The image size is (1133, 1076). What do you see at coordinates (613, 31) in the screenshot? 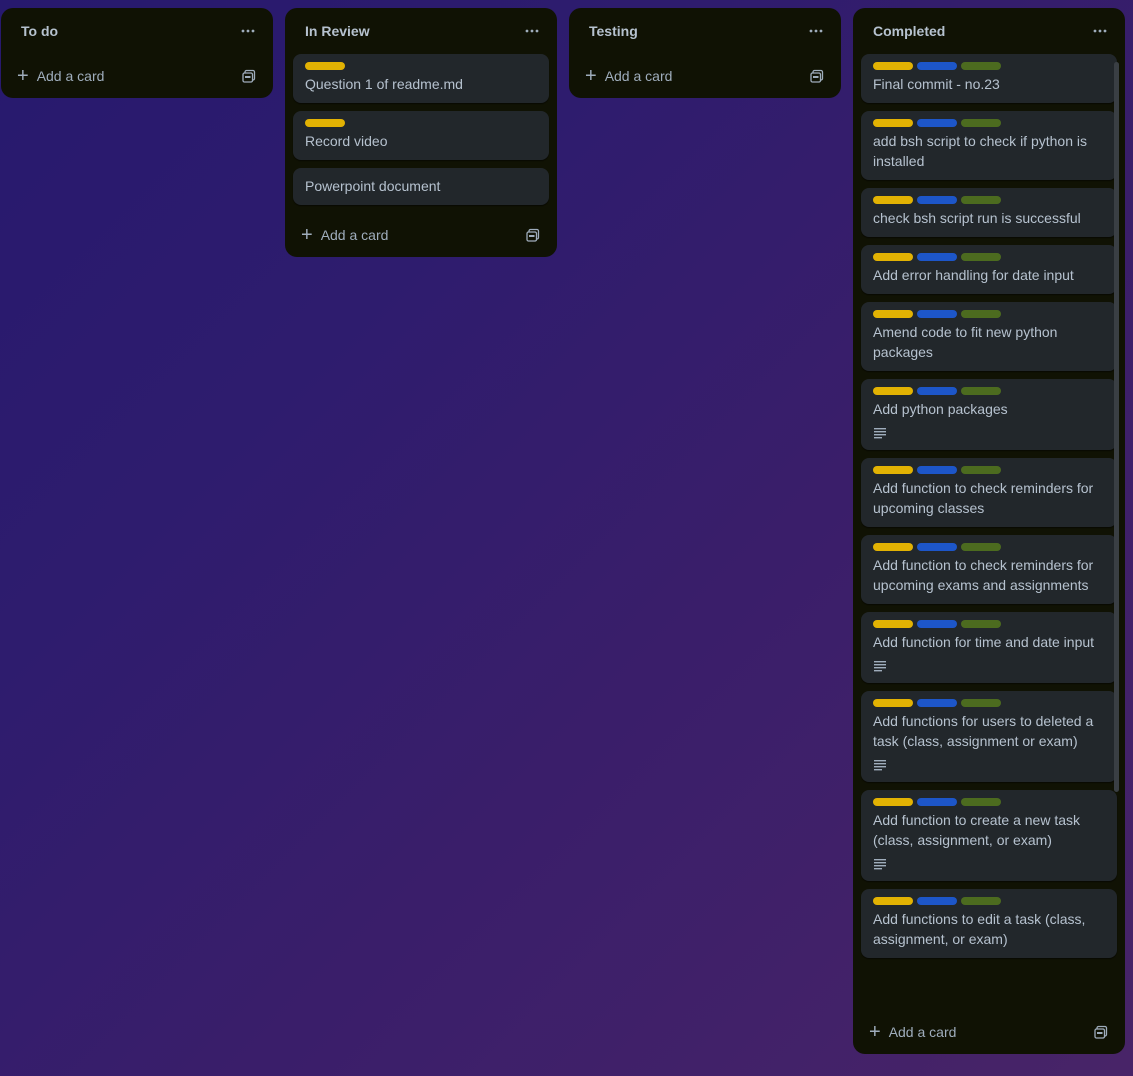
I see `list-title: Testing` at bounding box center [613, 31].